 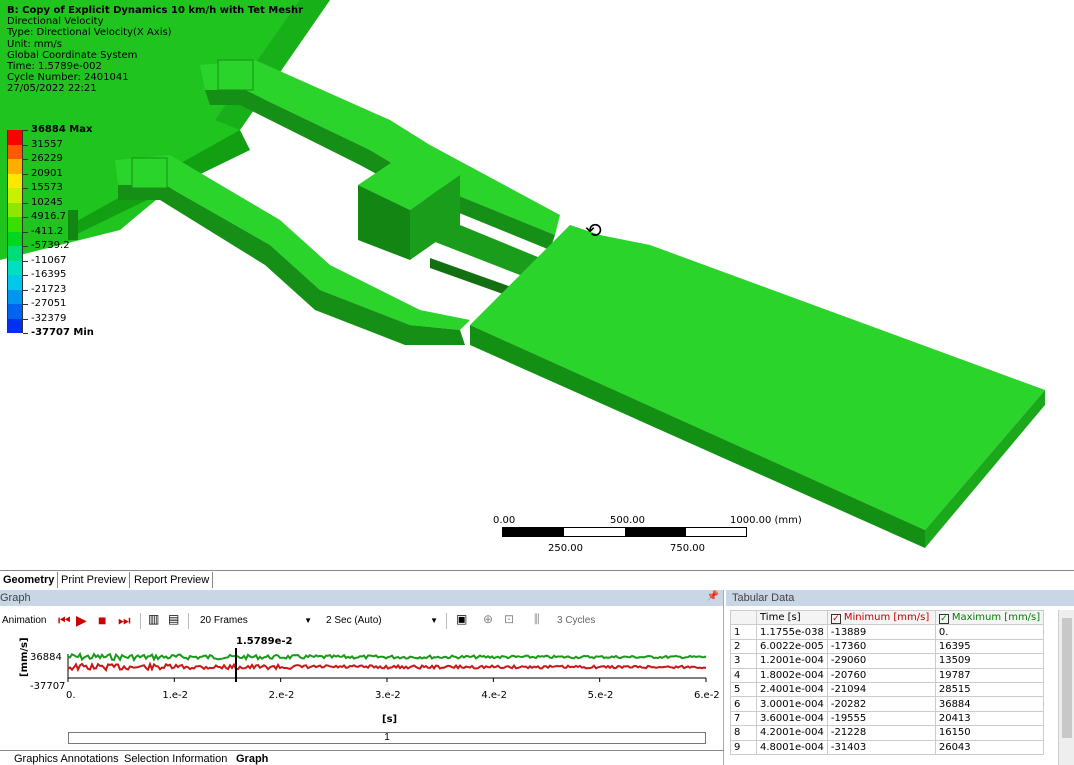 What do you see at coordinates (48, 216) in the screenshot?
I see `legend-label: 4916.7` at bounding box center [48, 216].